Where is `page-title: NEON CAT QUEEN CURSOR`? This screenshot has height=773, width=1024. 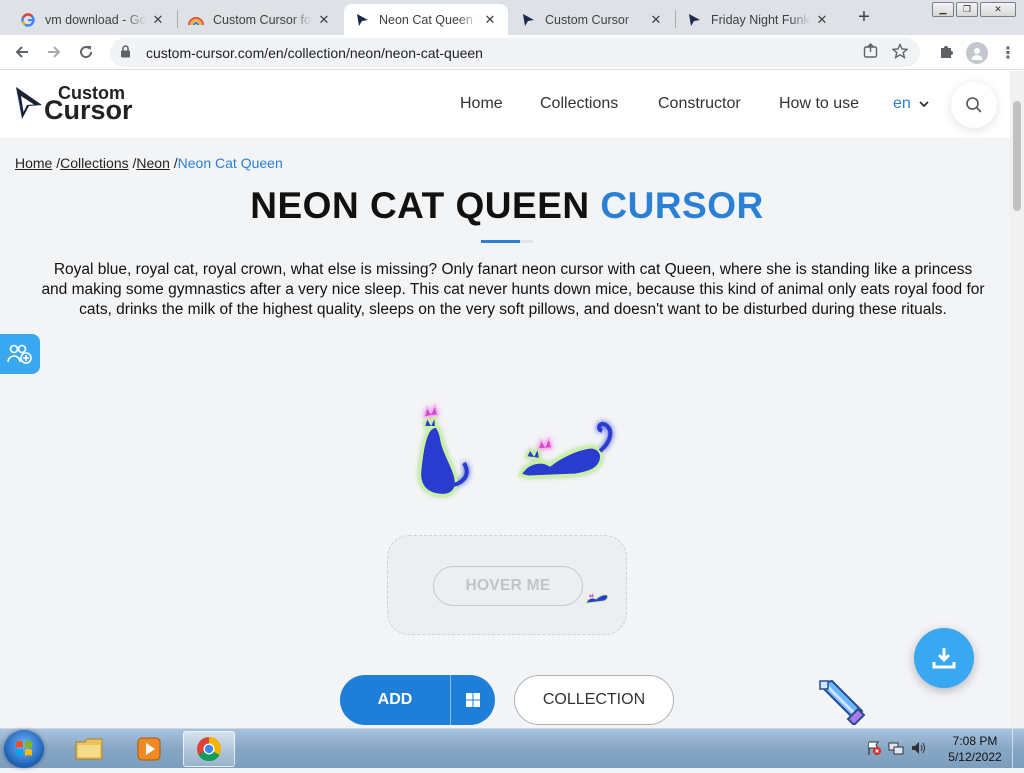 page-title: NEON CAT QUEEN CURSOR is located at coordinates (505, 206).